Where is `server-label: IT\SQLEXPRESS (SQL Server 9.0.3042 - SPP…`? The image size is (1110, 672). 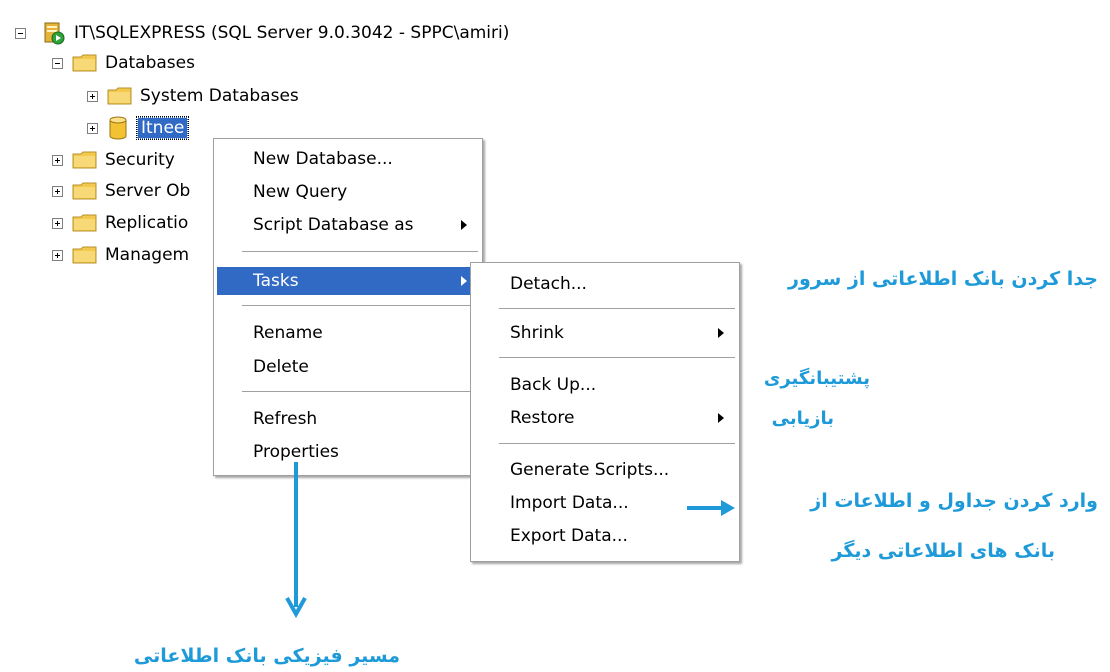 server-label: IT\SQLEXPRESS (SQL Server 9.0.3042 - SPP… is located at coordinates (292, 33).